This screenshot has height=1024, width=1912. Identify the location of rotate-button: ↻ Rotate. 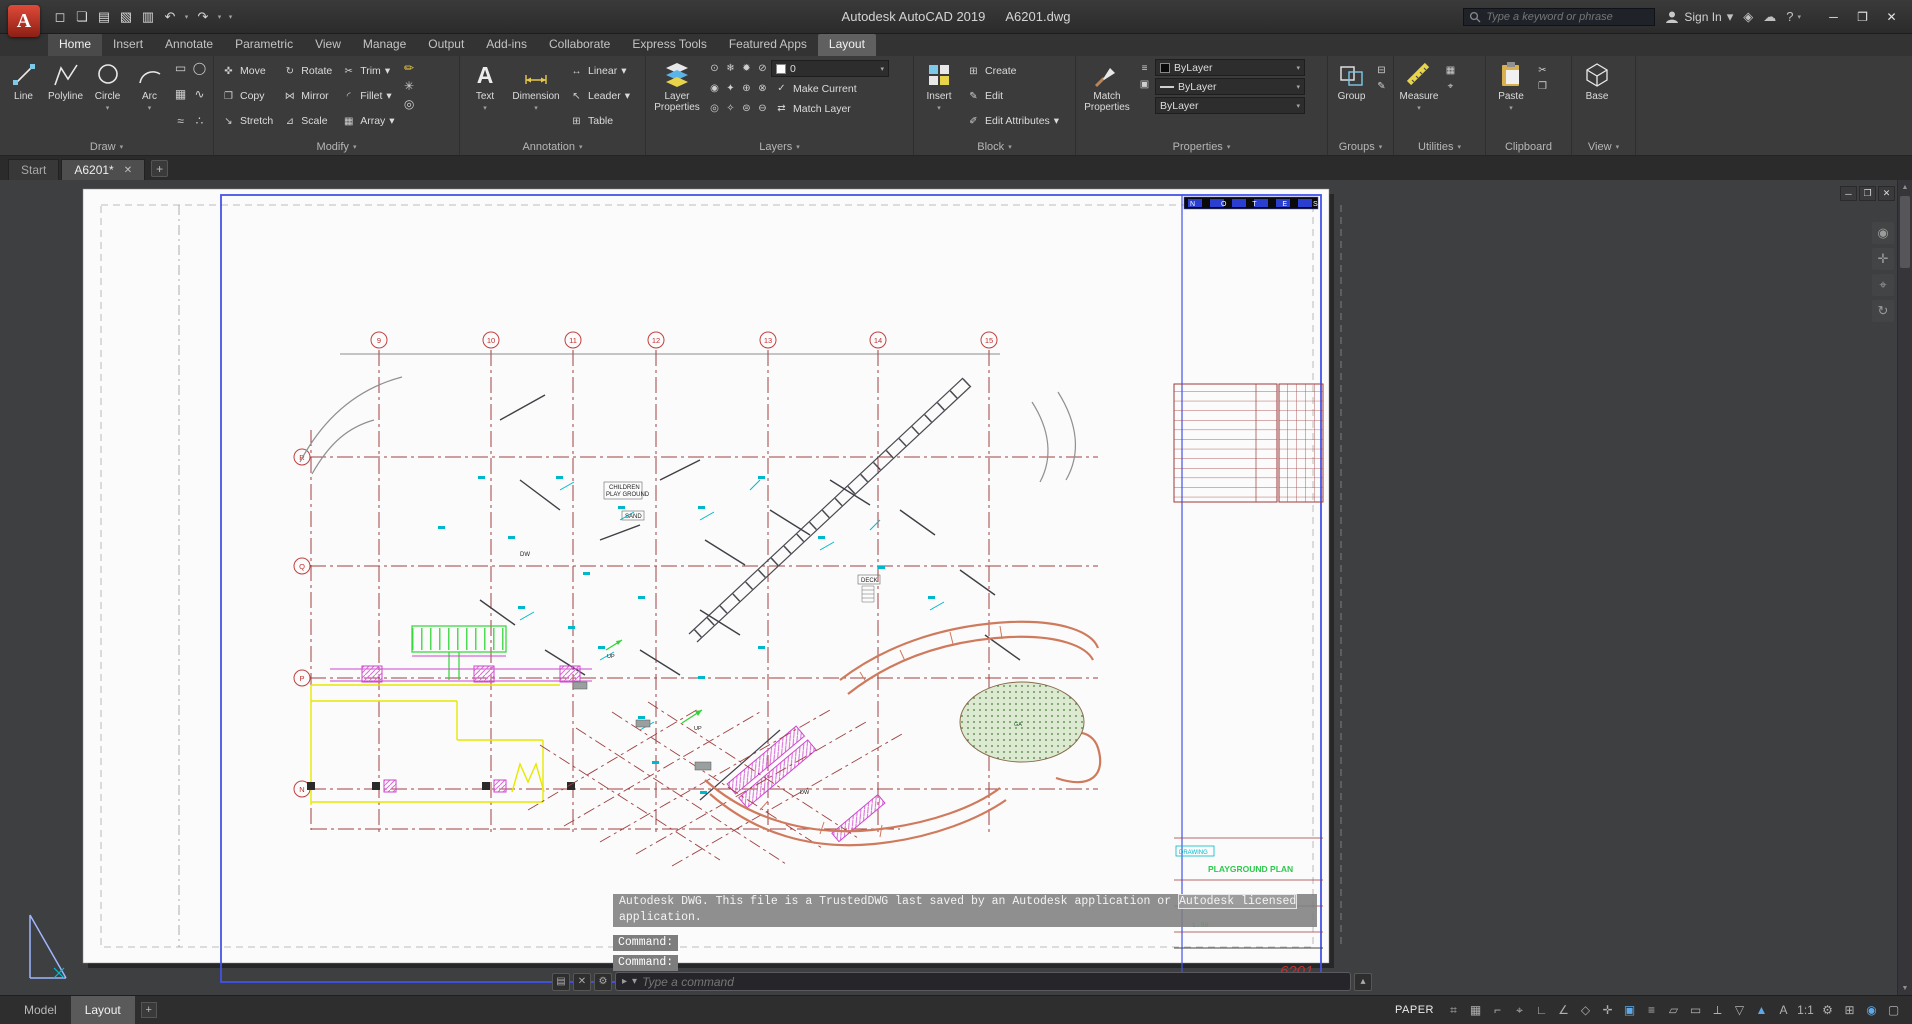
(307, 71).